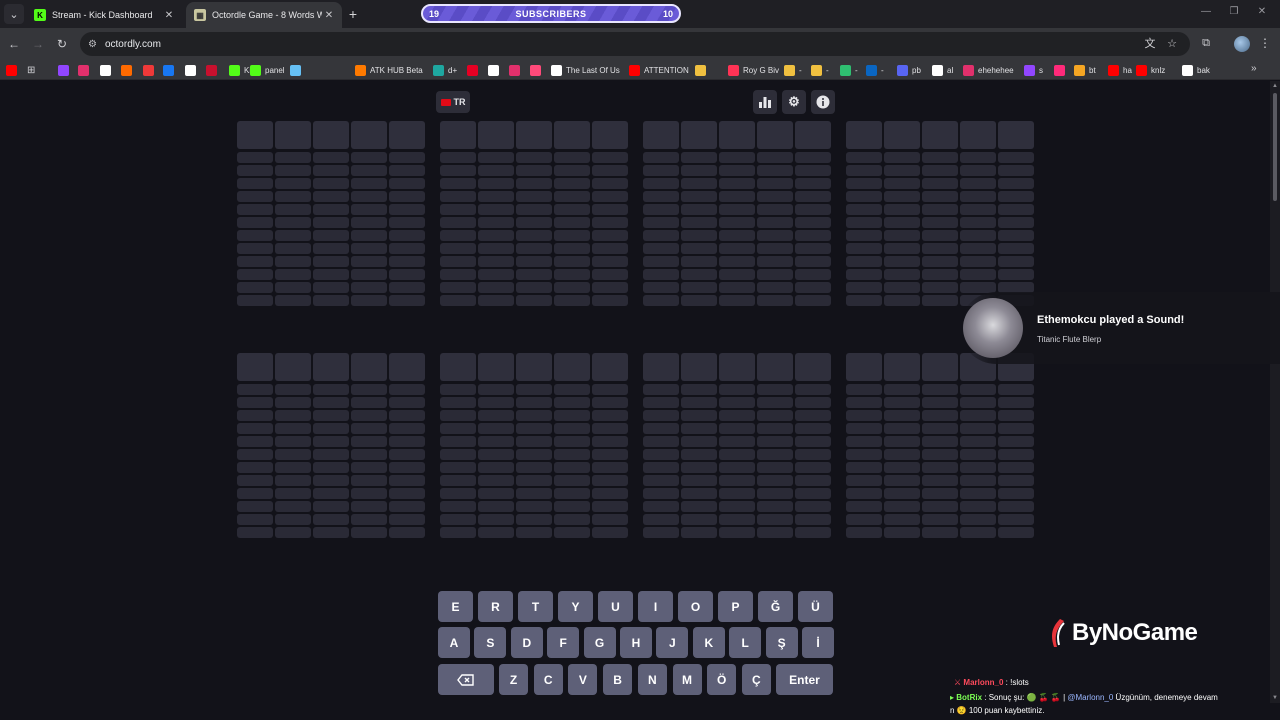 This screenshot has height=720, width=1280. I want to click on tab-kick-dashboard: K Stream - Kick Dashboard ✕, so click(104, 15).